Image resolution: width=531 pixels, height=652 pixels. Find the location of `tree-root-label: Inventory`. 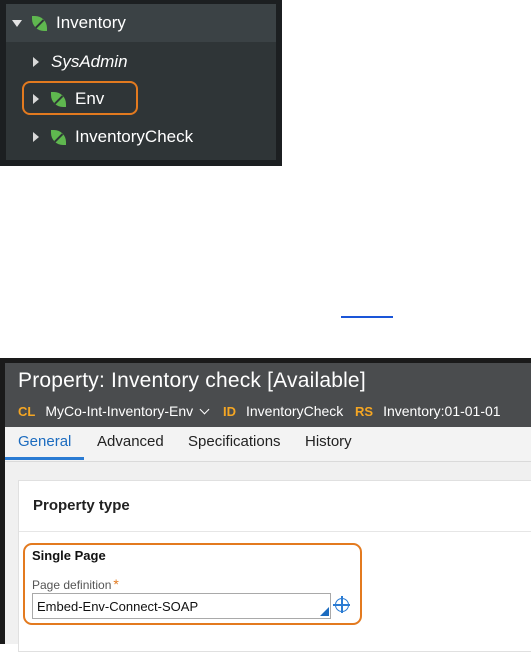

tree-root-label: Inventory is located at coordinates (91, 22).